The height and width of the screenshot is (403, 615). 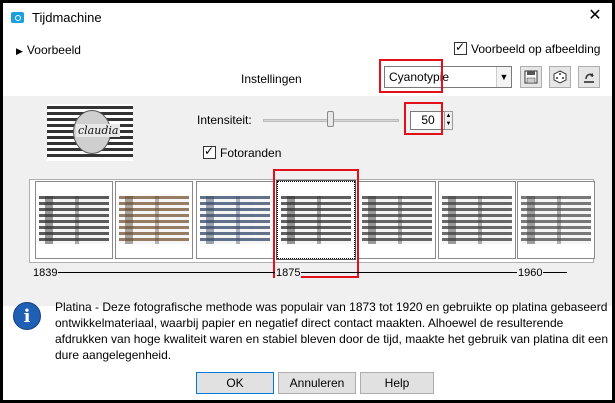 I want to click on intensity-label: Intensiteit:, so click(x=224, y=120).